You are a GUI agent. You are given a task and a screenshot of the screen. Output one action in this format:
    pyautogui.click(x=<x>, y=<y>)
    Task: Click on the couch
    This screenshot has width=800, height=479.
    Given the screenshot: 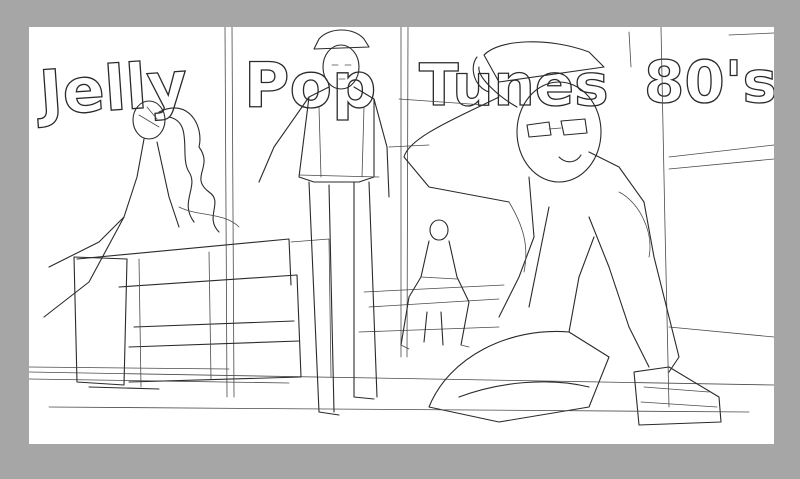 What is the action you would take?
    pyautogui.click(x=202, y=314)
    